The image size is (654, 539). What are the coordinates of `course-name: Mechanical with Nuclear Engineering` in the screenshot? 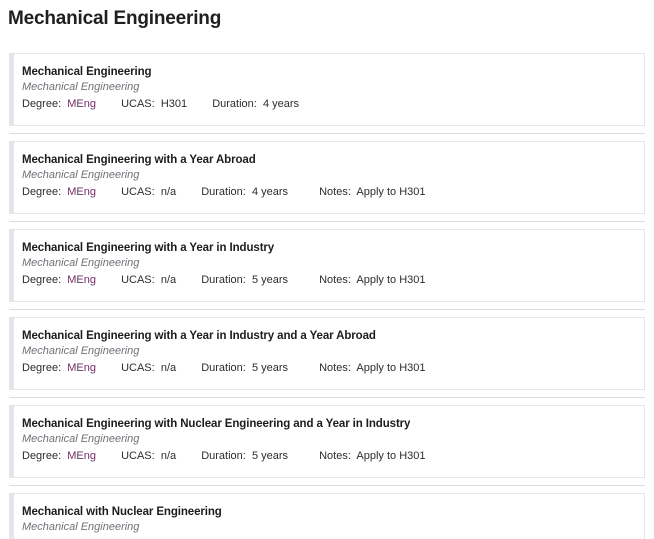 It's located at (122, 512).